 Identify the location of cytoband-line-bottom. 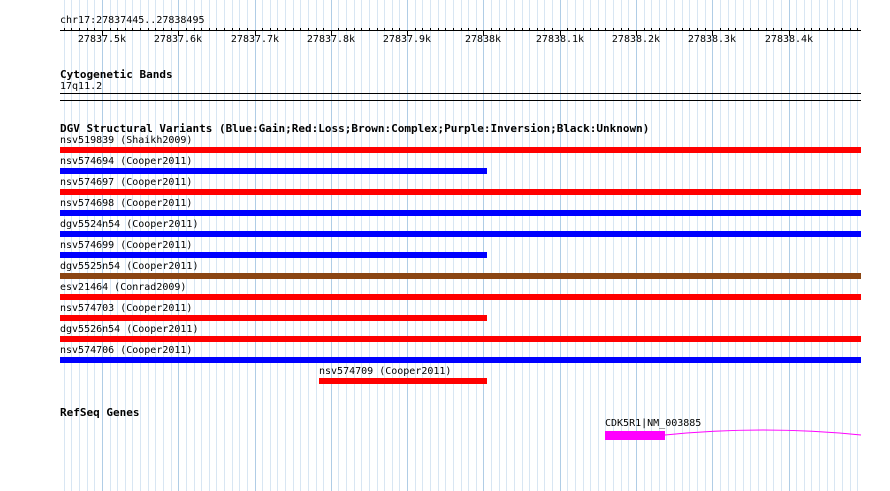
(460, 100).